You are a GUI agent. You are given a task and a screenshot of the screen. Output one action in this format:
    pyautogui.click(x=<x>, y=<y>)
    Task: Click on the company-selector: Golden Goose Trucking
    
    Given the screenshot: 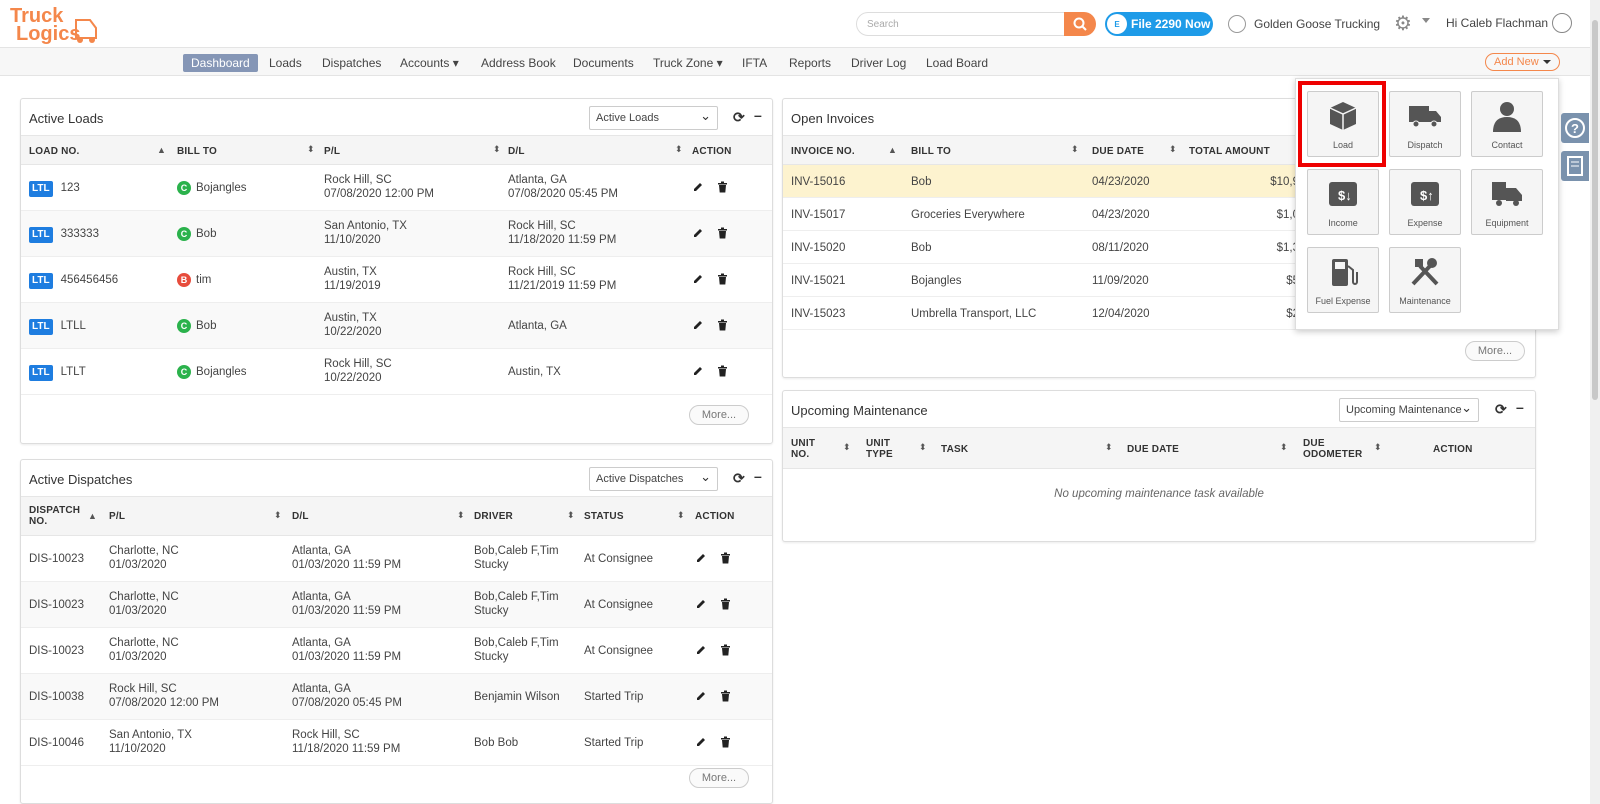 What is the action you would take?
    pyautogui.click(x=1304, y=24)
    